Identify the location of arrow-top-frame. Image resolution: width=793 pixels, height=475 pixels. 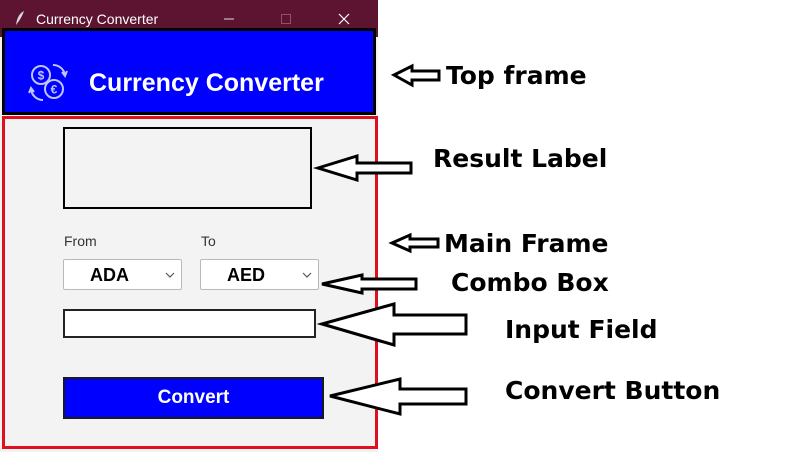
(415, 75).